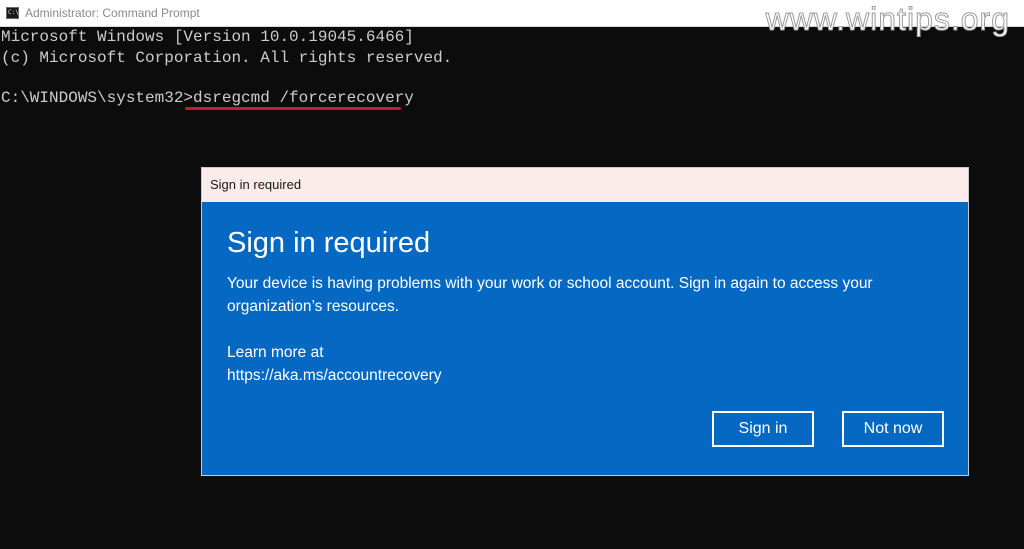 The width and height of the screenshot is (1024, 549). I want to click on console-command: dsregcmd /forcerecovery, so click(303, 98).